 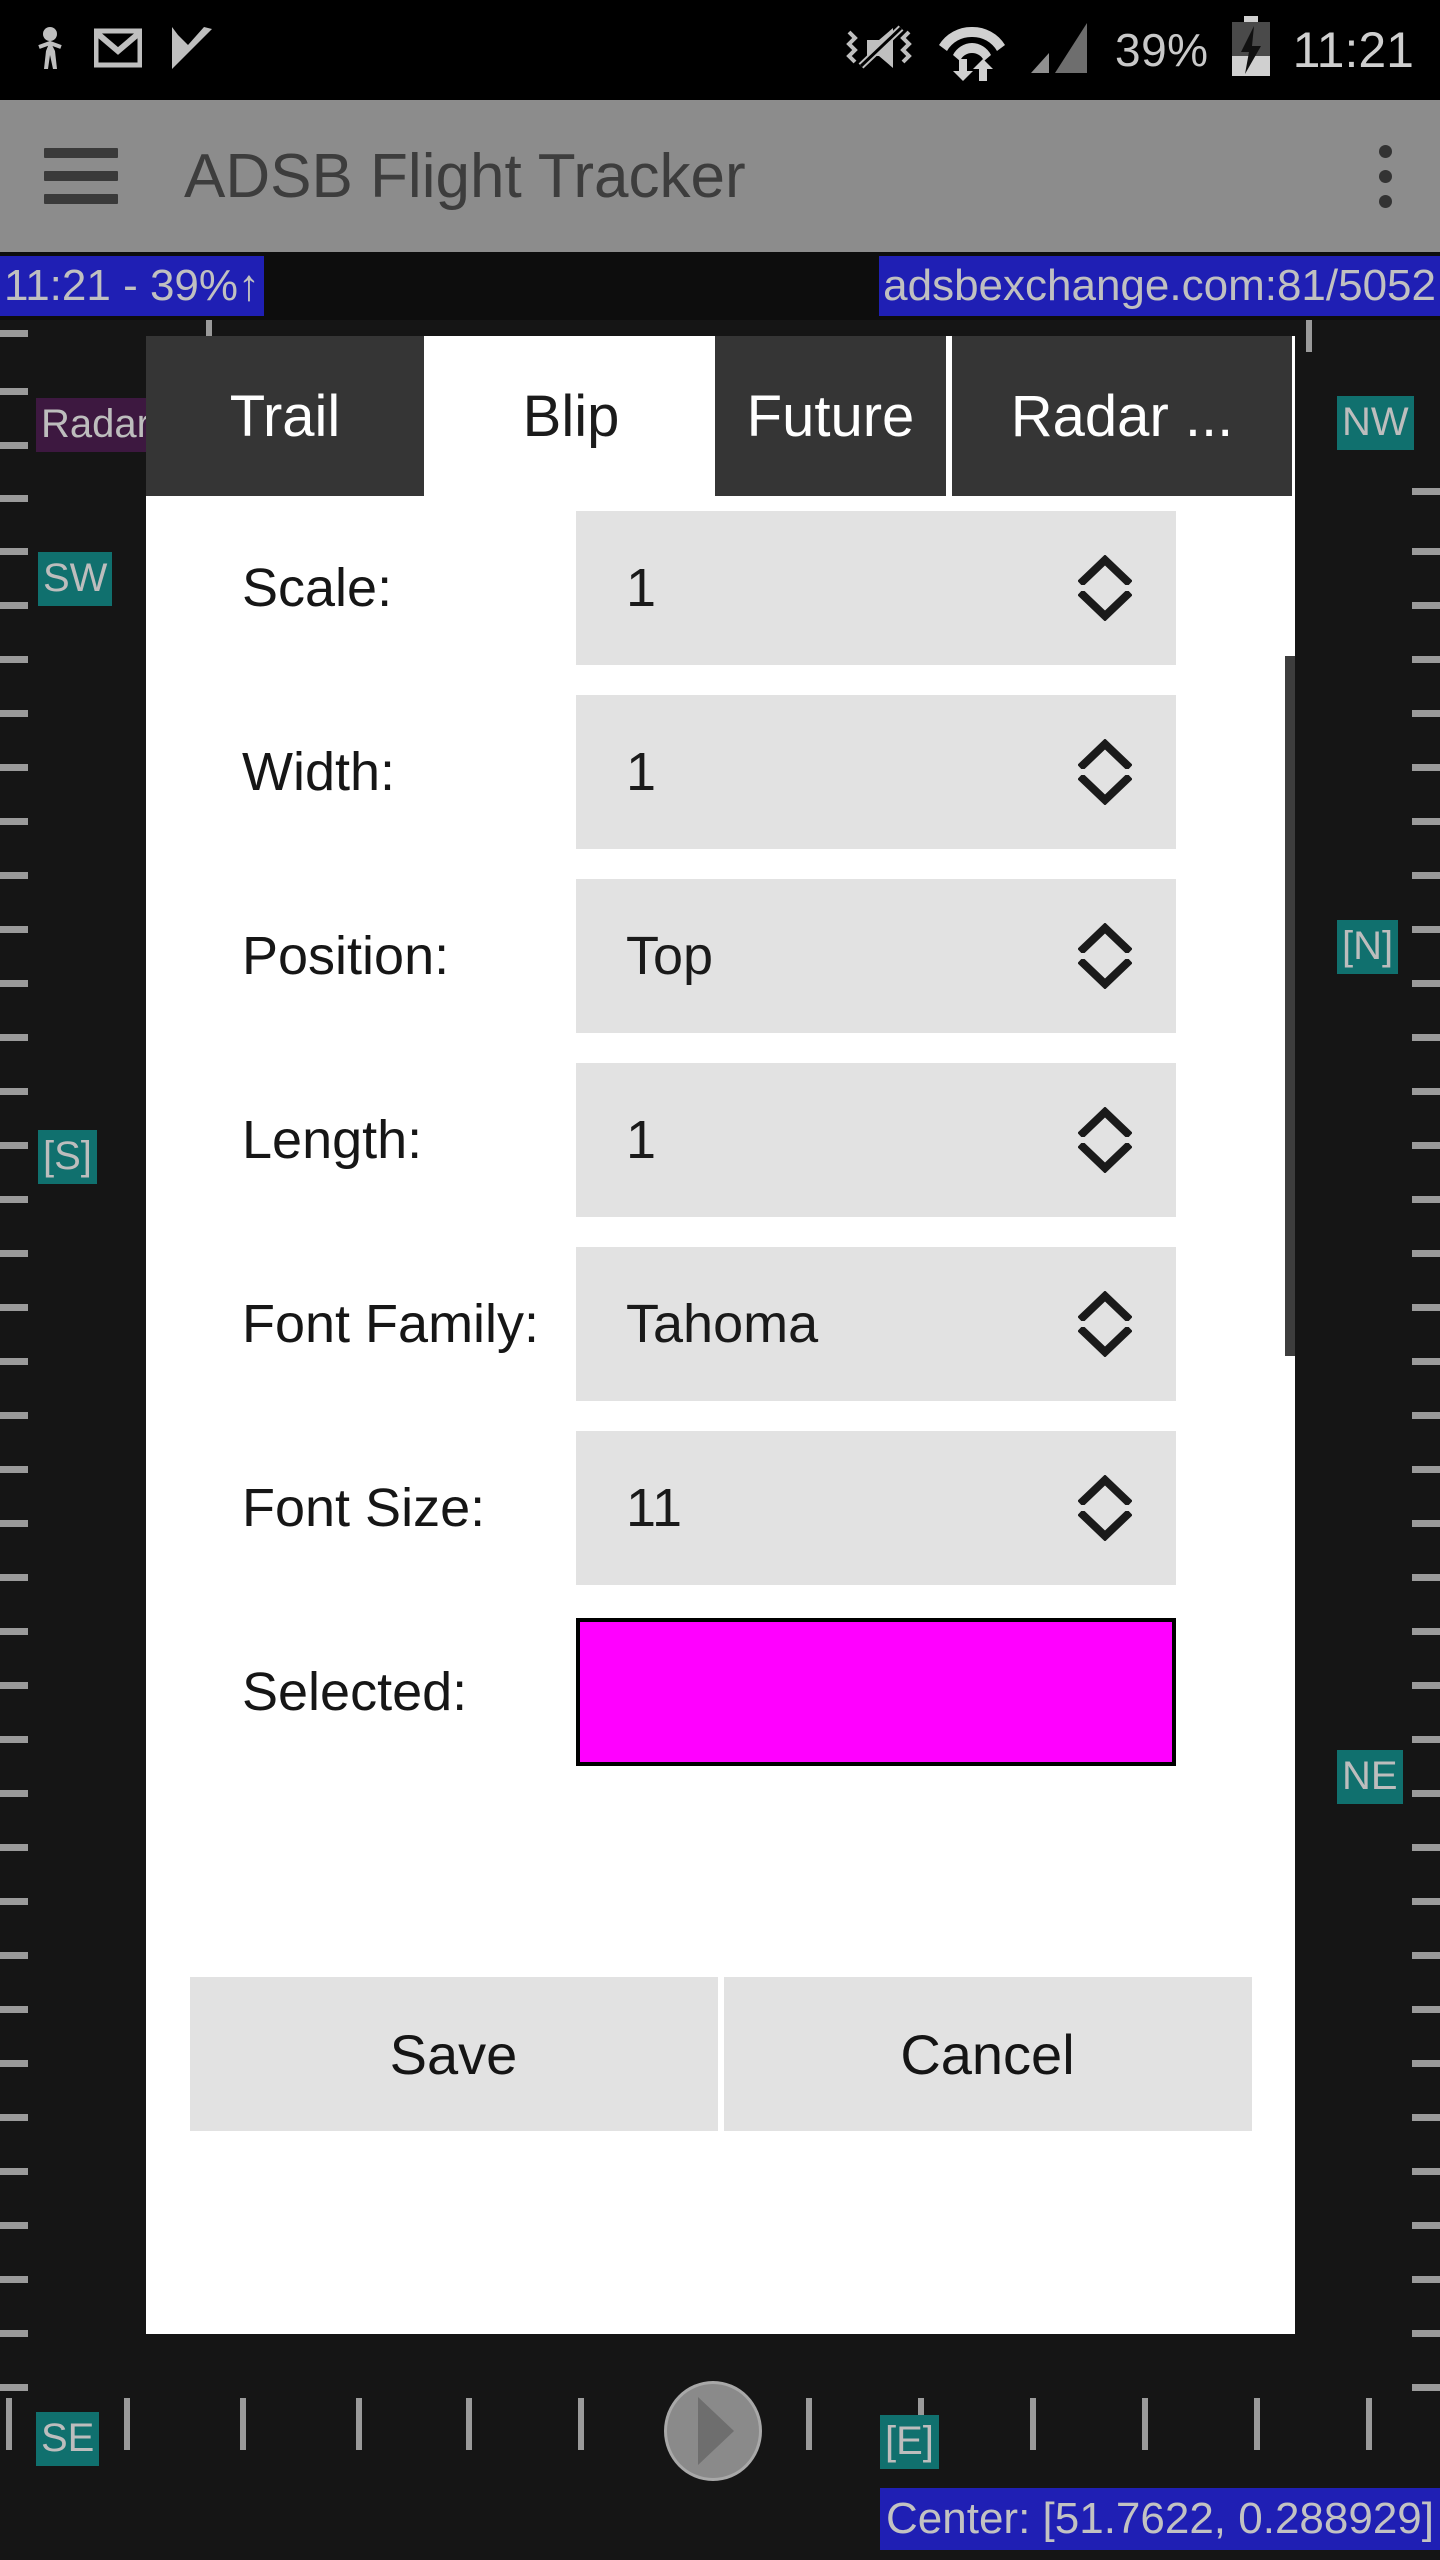 I want to click on tab-trail: Trail, so click(x=286, y=416).